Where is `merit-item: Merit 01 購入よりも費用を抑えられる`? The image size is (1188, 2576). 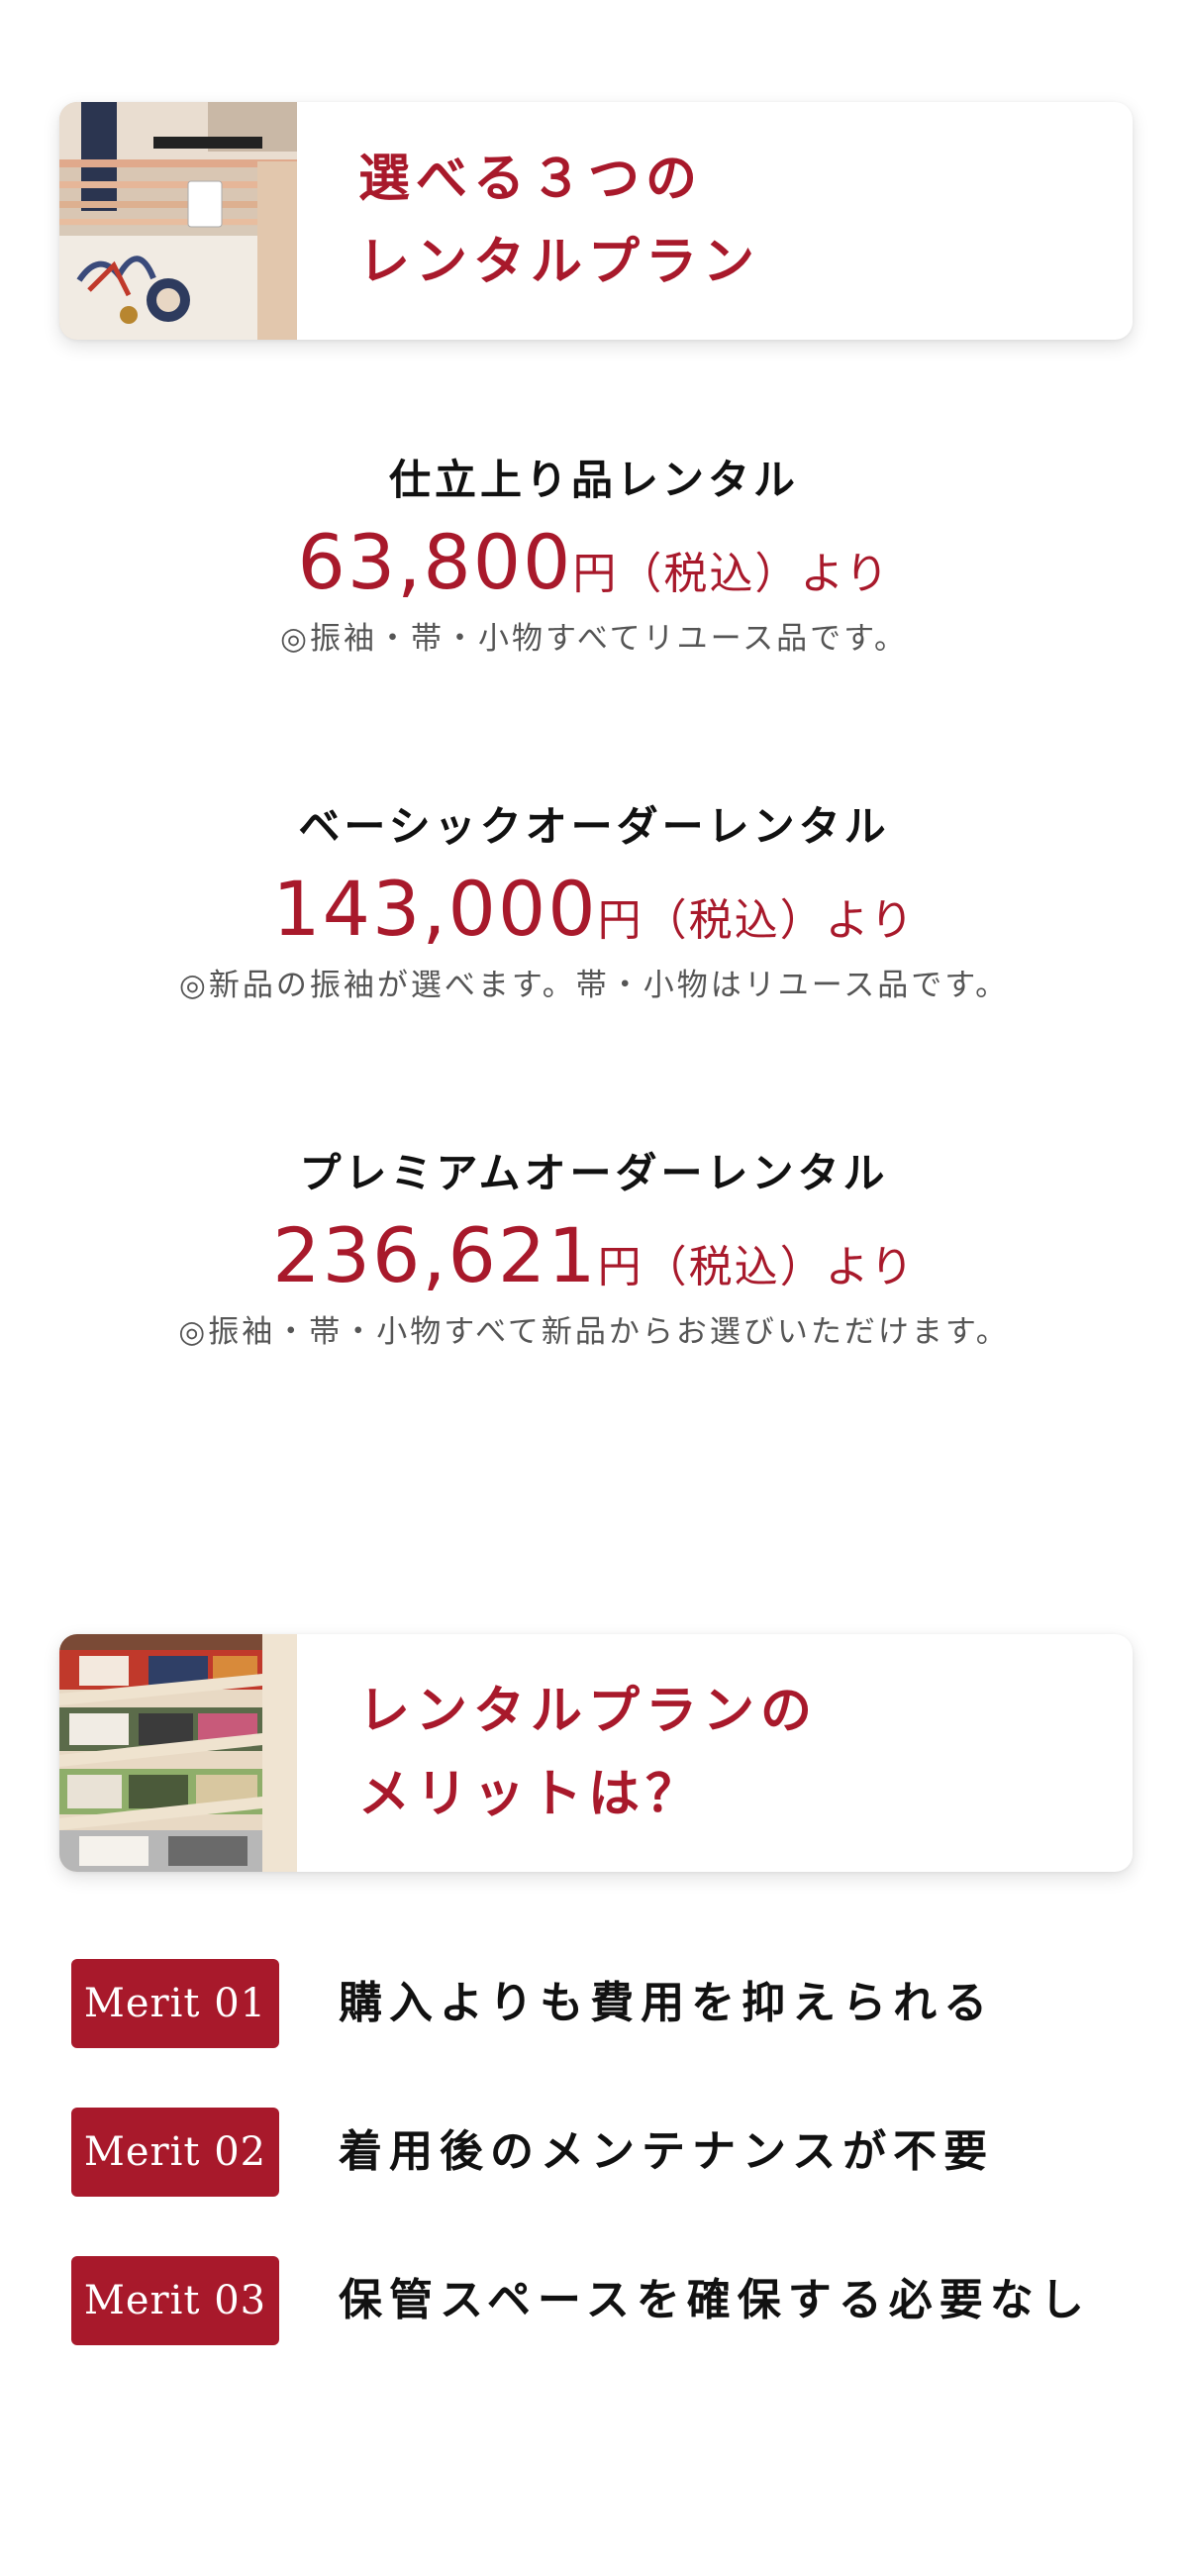 merit-item: Merit 01 購入よりも費用を抑えられる is located at coordinates (615, 2003).